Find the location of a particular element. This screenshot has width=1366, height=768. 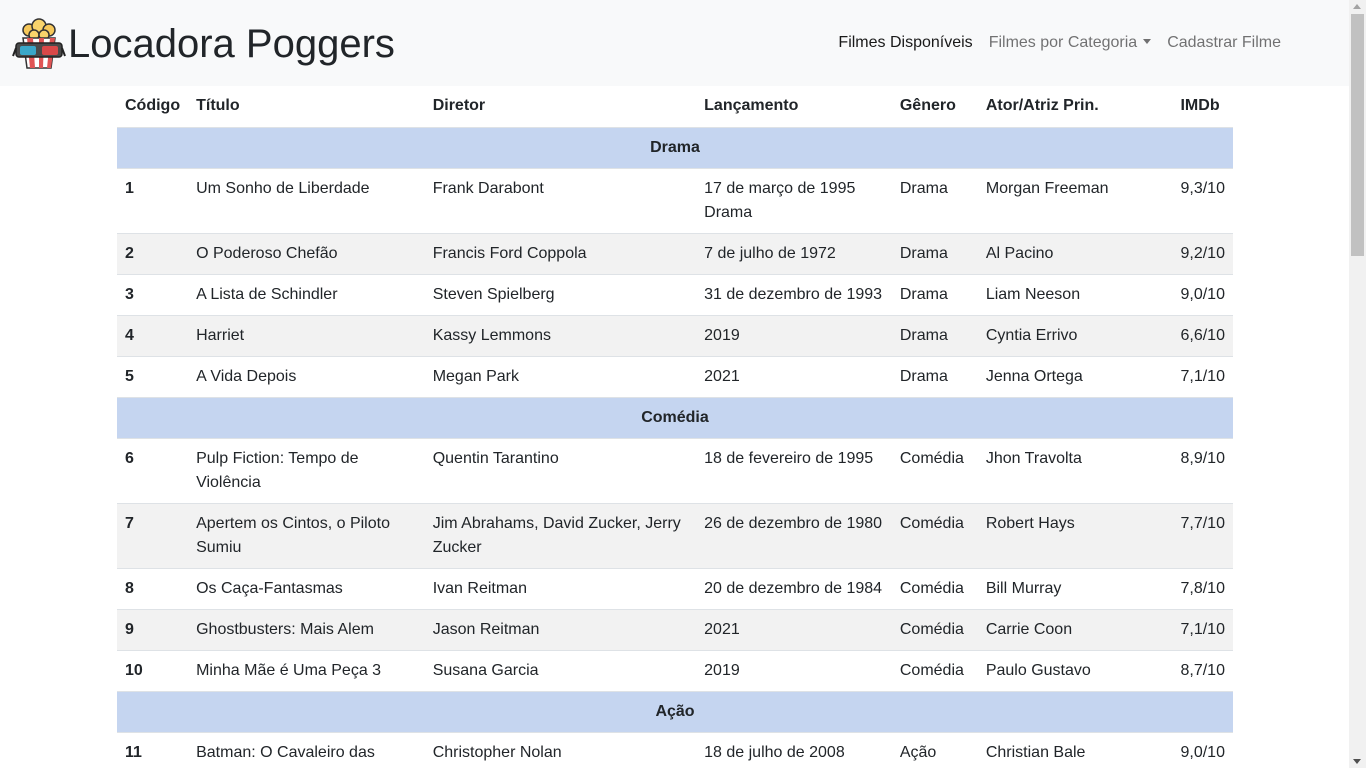

cell-imdb: 9,3/10 is located at coordinates (1202, 201).